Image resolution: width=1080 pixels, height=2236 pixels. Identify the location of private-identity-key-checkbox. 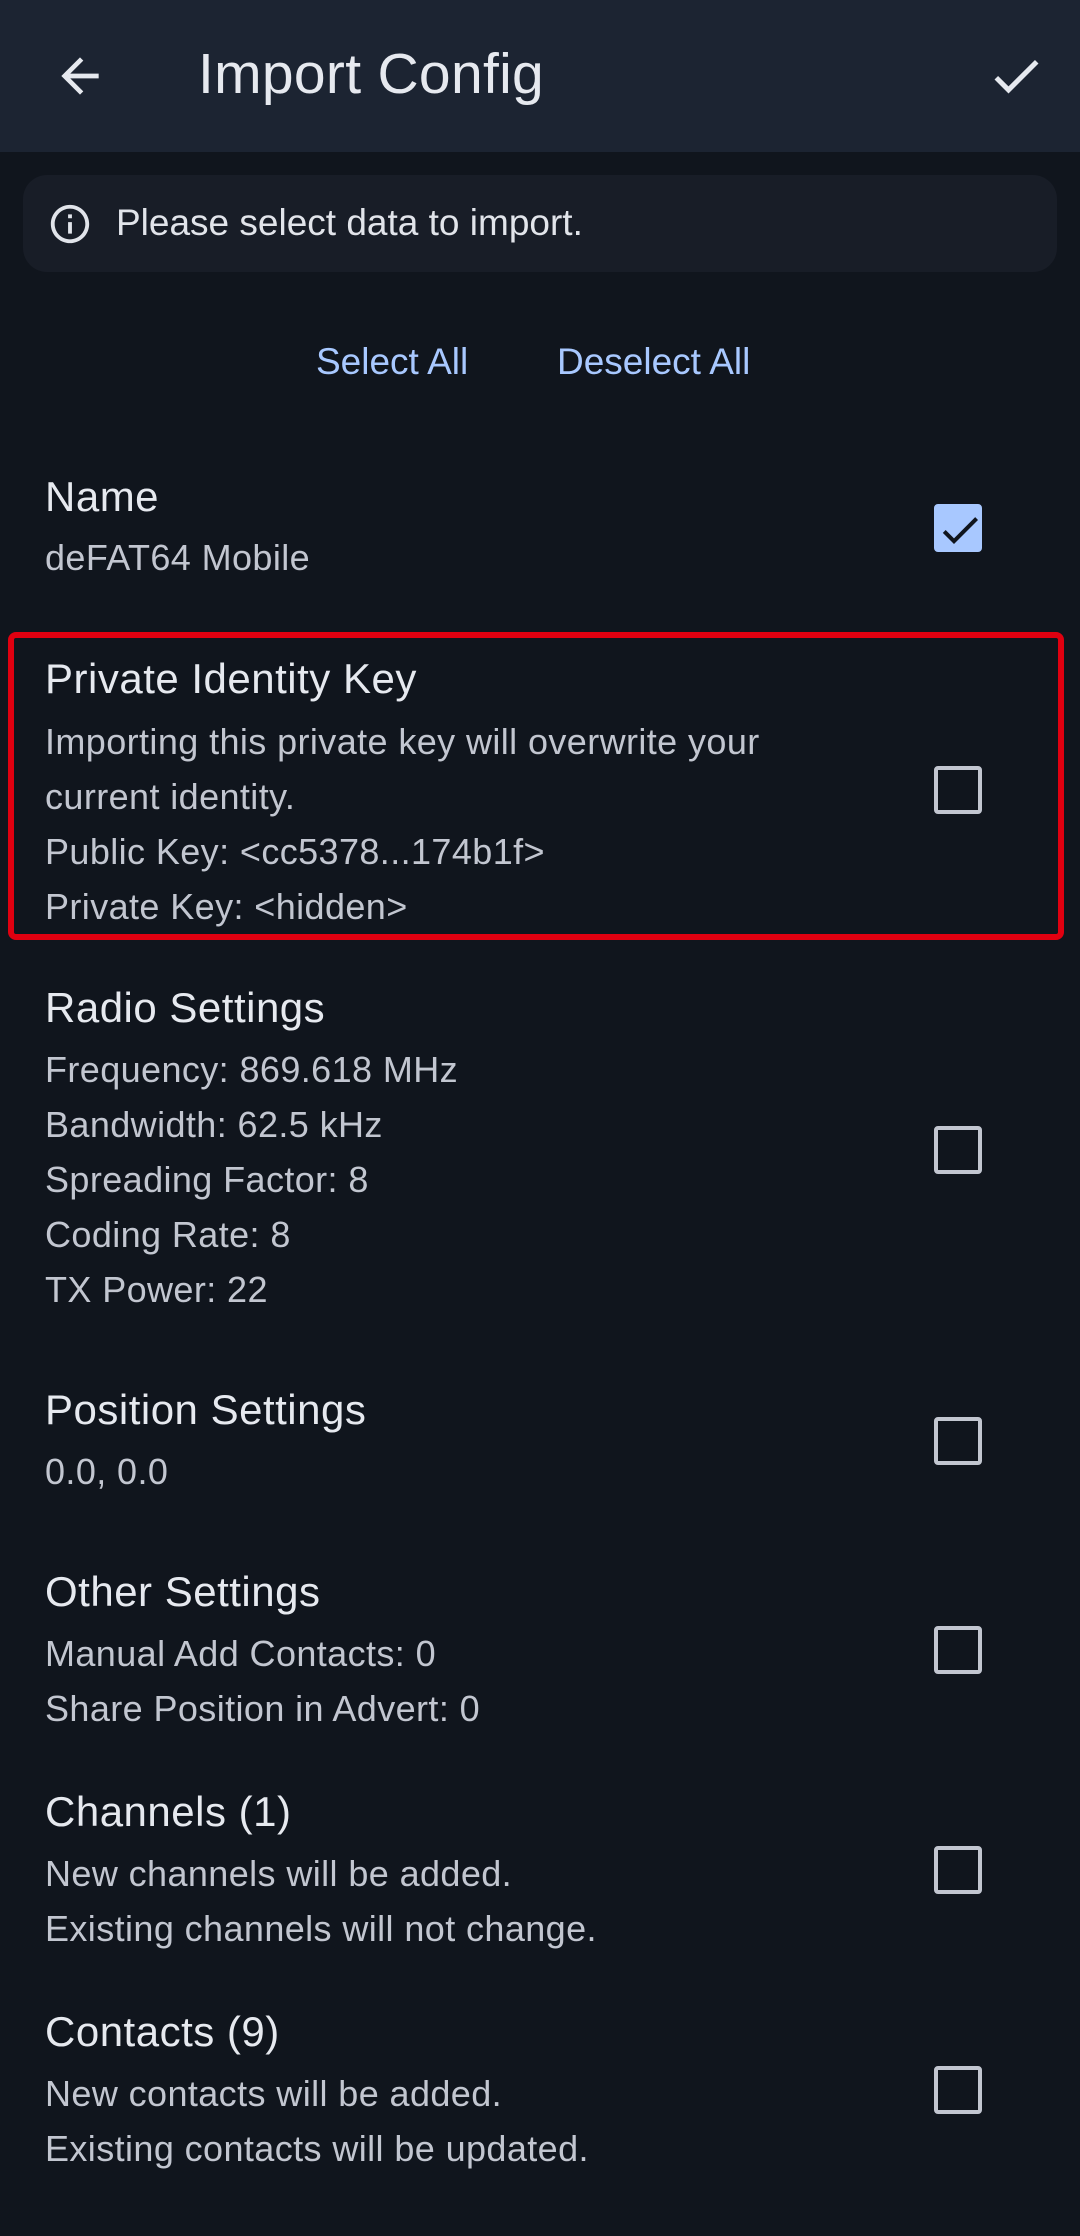
(958, 790).